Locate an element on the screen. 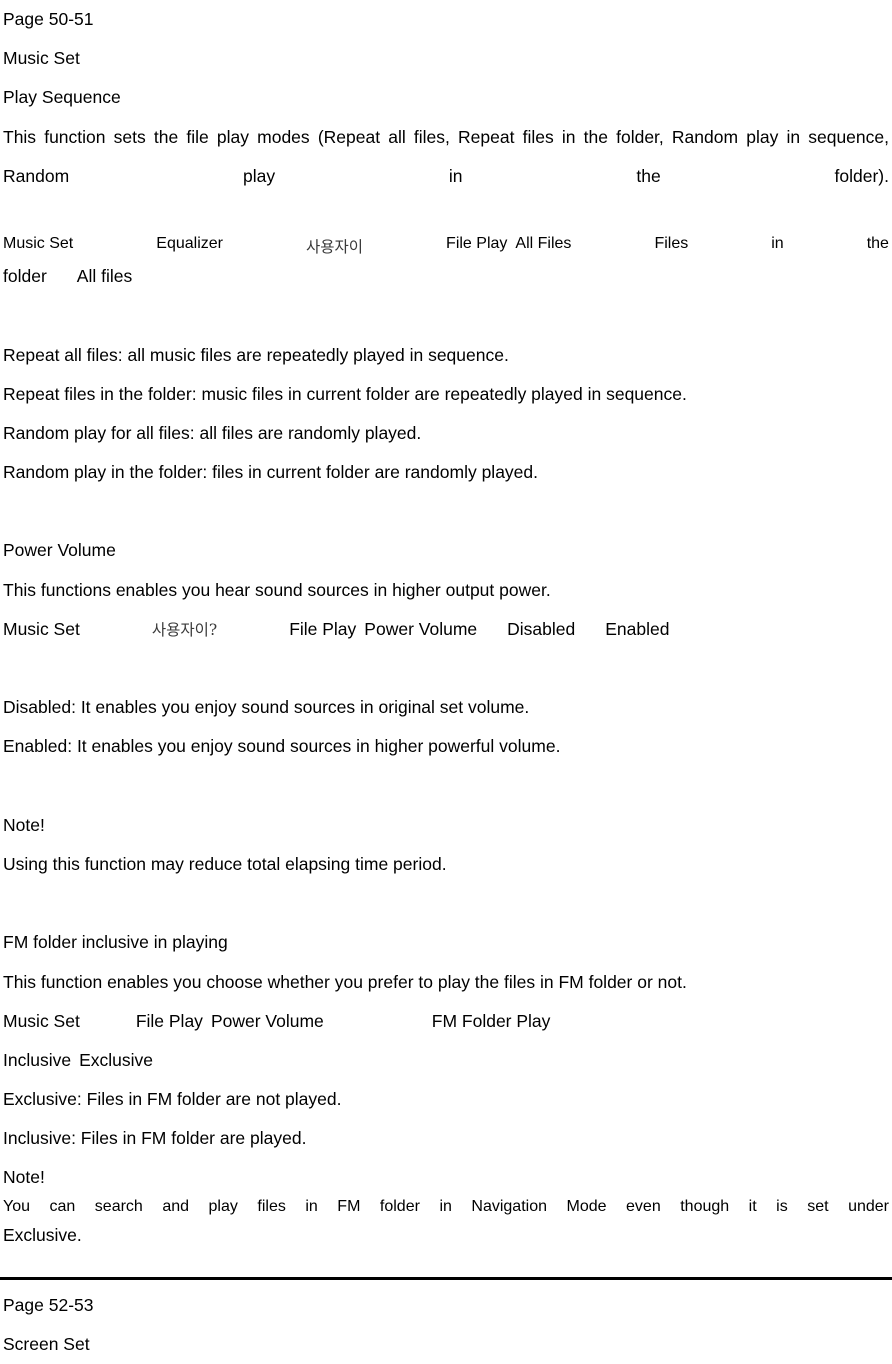  page-marker-50-51: Page 50-51 is located at coordinates (48, 19).